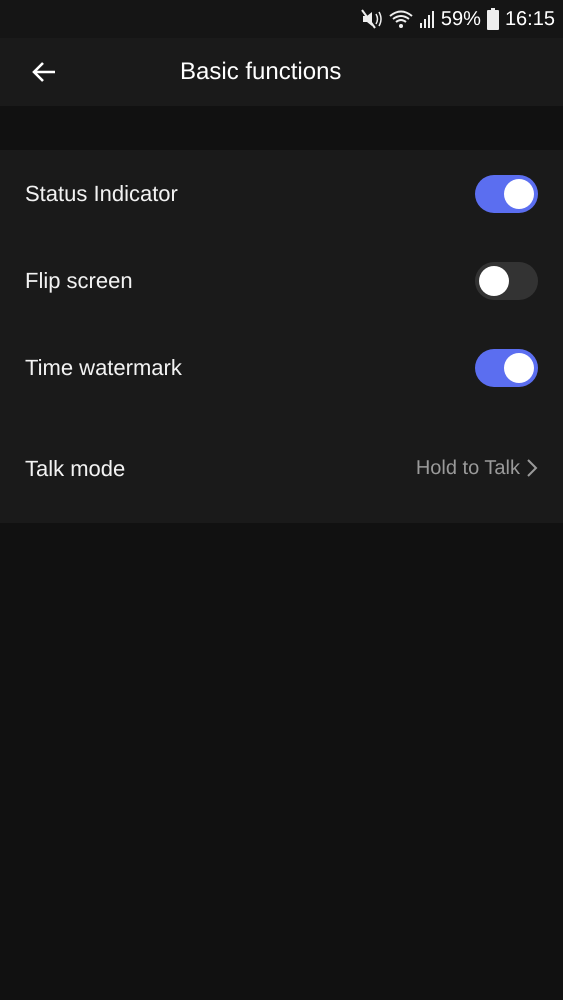  Describe the element at coordinates (529, 19) in the screenshot. I see `clock: 16:15` at that location.